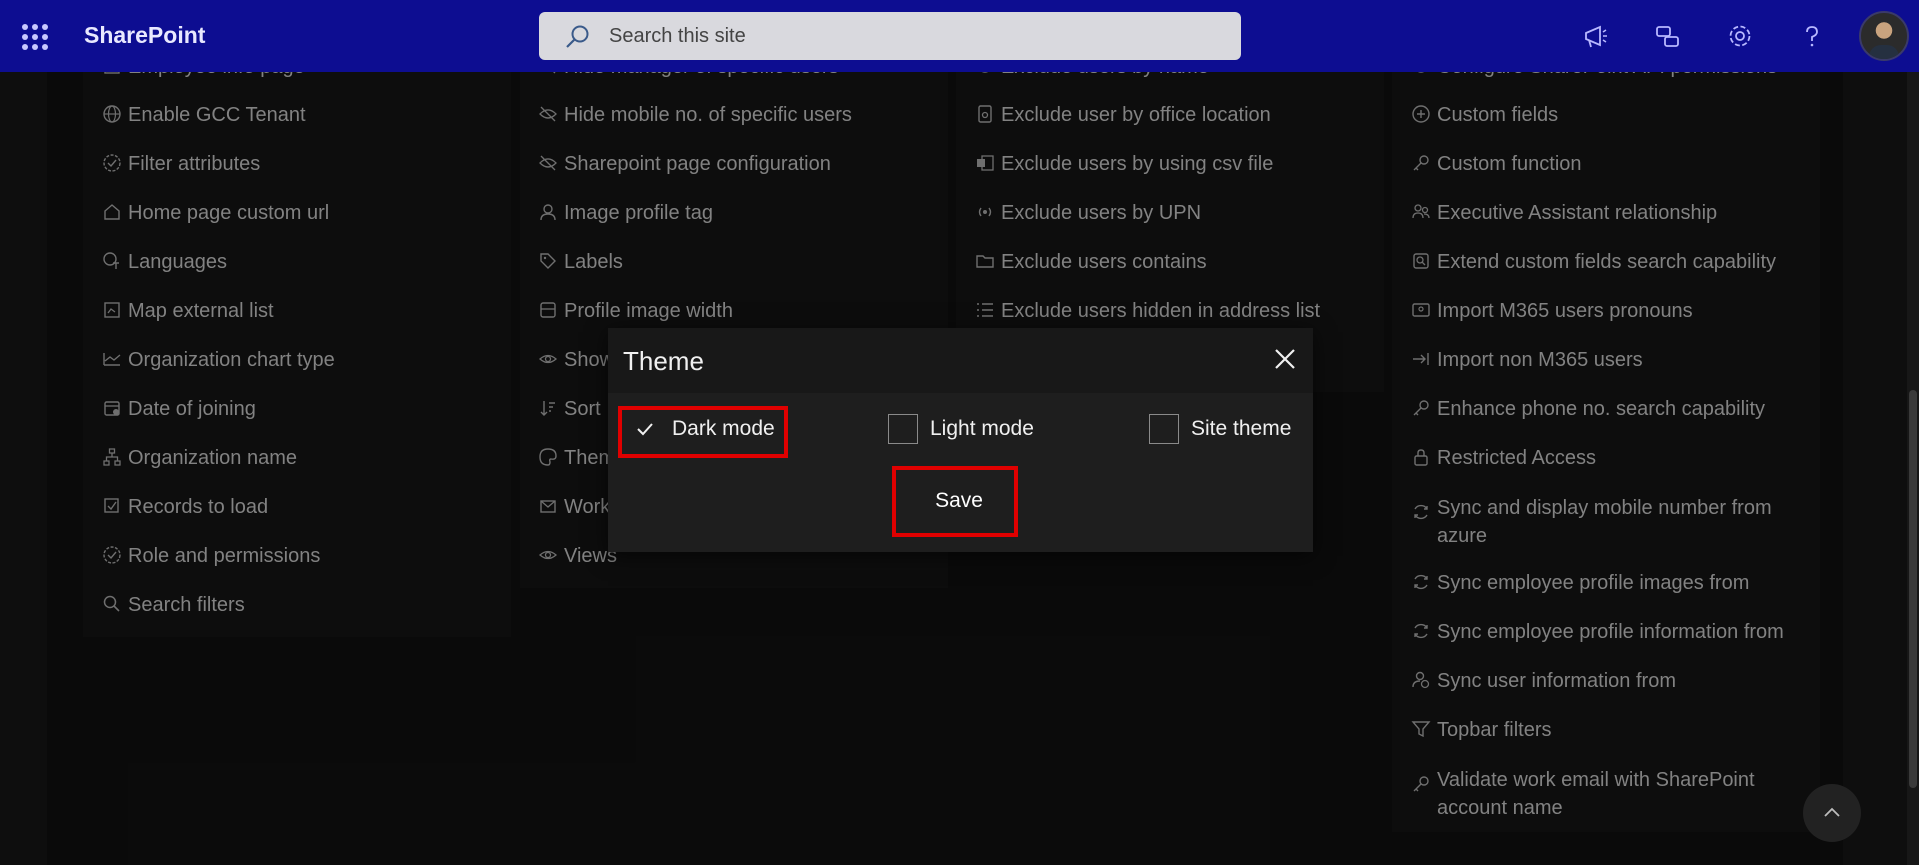  I want to click on gear-icon, so click(1740, 36).